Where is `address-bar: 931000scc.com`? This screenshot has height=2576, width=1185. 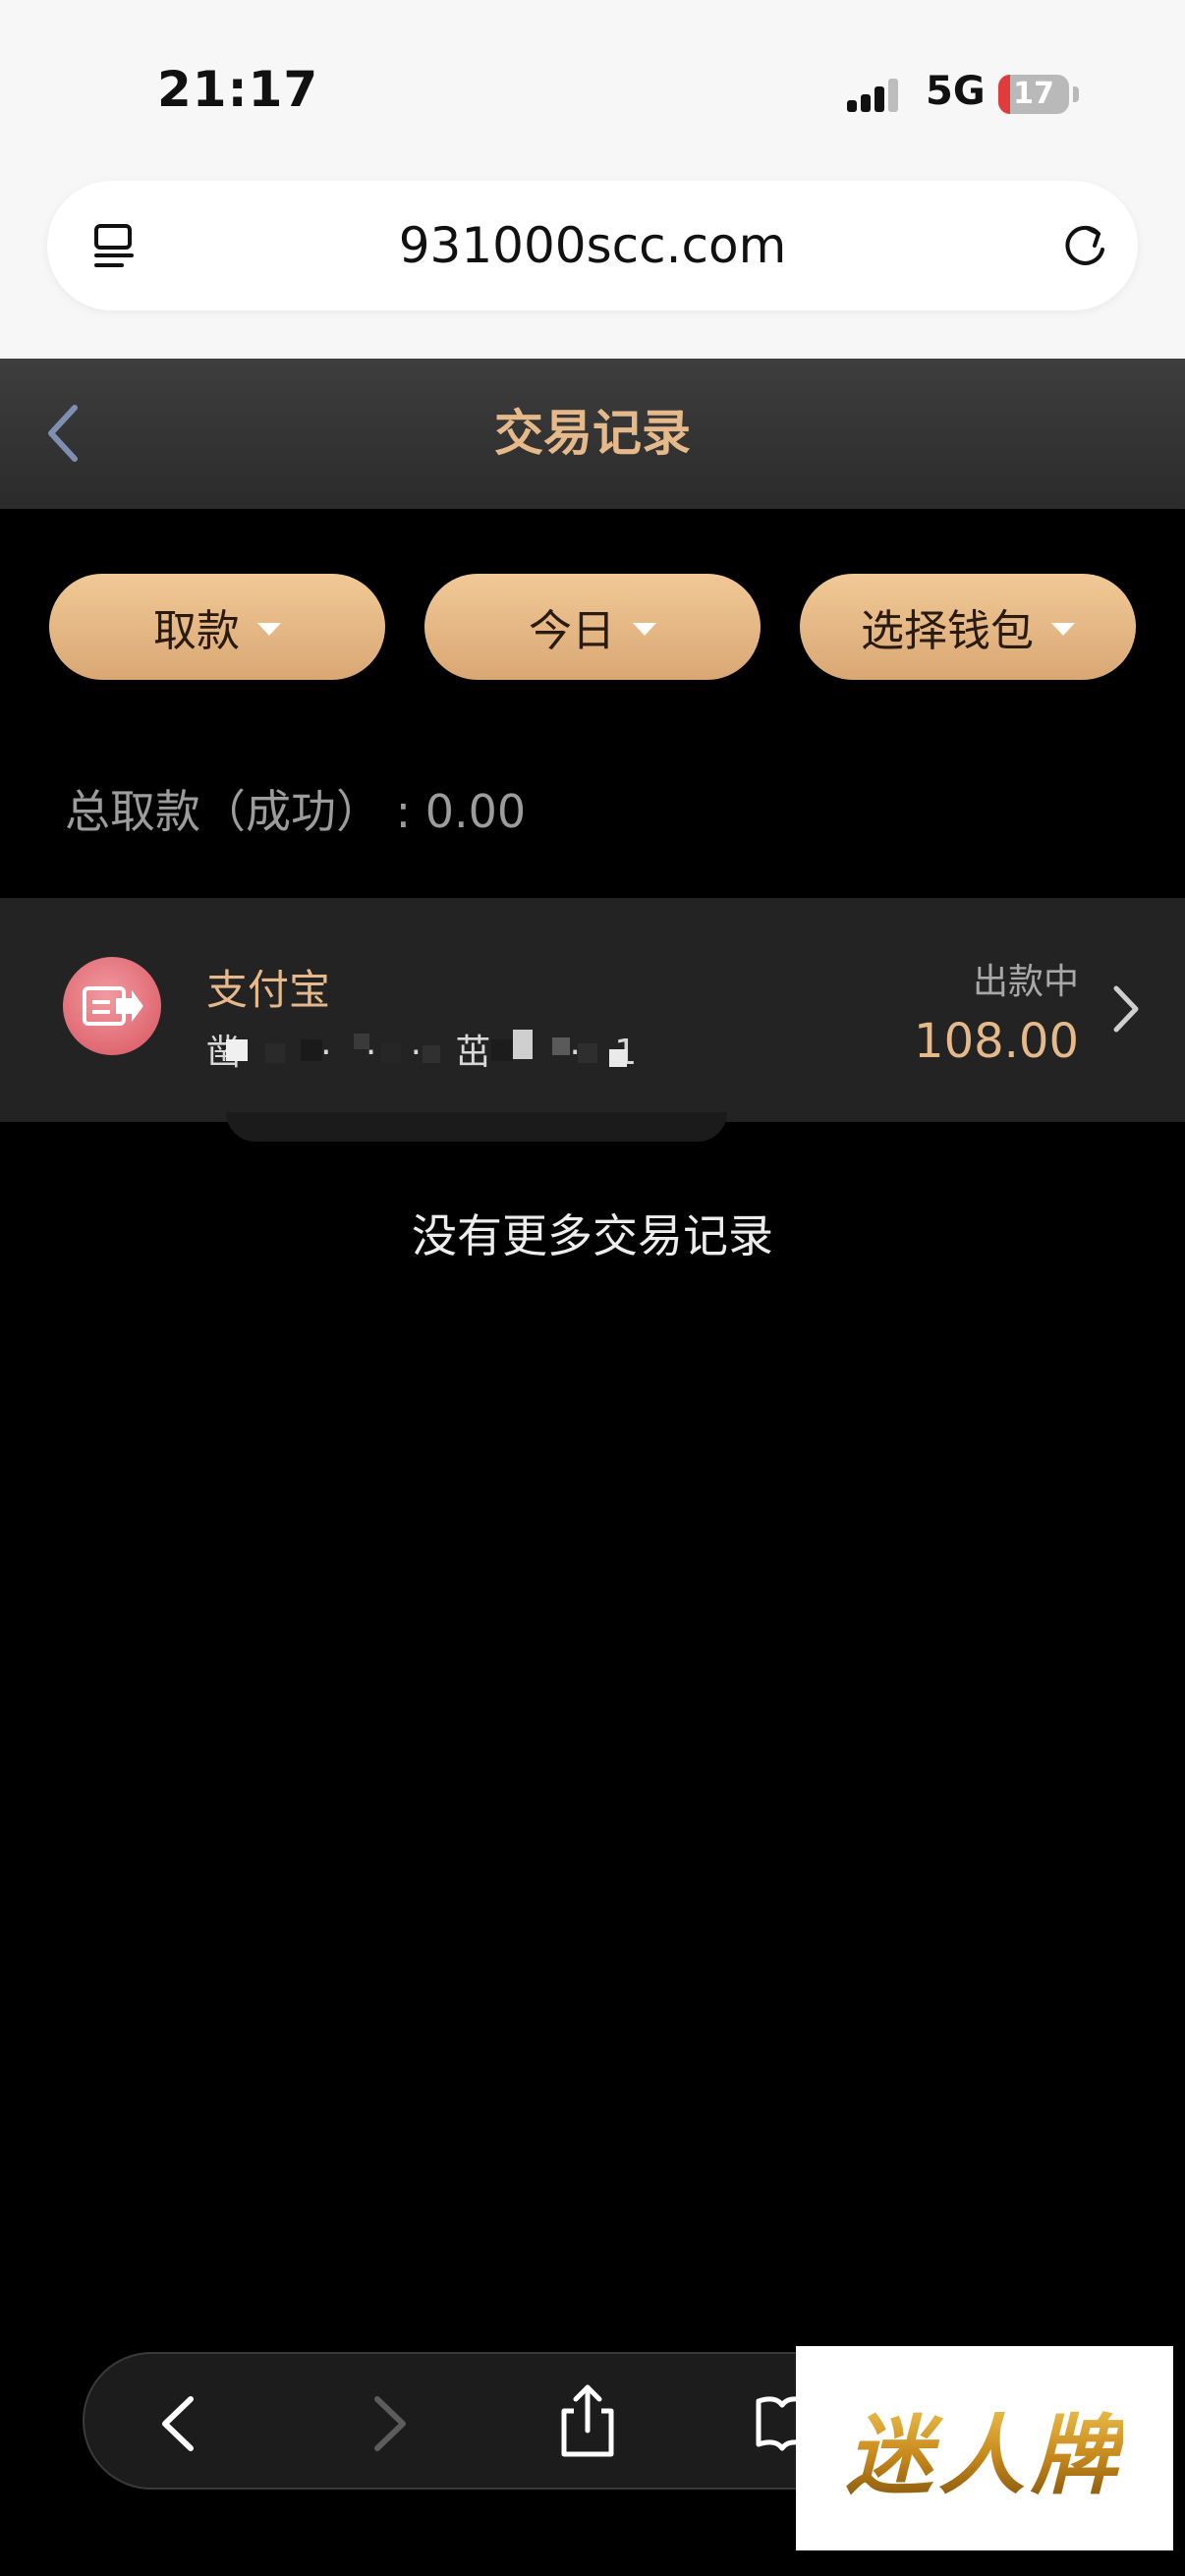
address-bar: 931000scc.com is located at coordinates (592, 245).